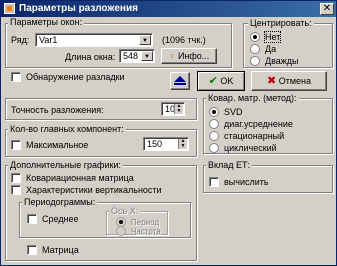 This screenshot has height=266, width=337. I want to click on up-arrow-button, so click(180, 81).